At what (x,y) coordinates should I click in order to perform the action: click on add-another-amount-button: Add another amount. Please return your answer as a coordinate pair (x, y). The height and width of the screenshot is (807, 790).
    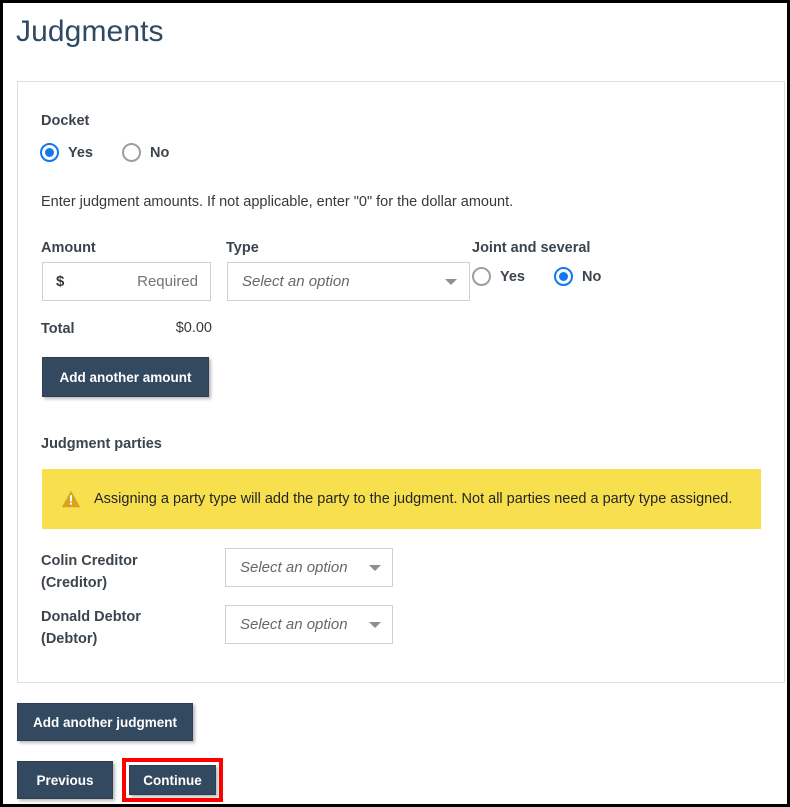
    Looking at the image, I should click on (125, 377).